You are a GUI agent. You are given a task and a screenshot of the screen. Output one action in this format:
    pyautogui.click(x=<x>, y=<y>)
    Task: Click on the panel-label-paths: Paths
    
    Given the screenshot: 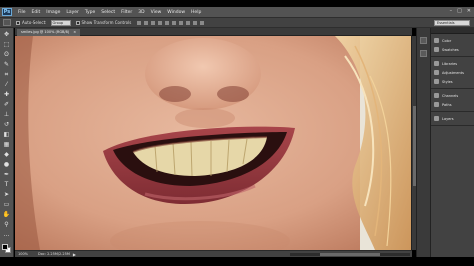 What is the action you would take?
    pyautogui.click(x=447, y=104)
    